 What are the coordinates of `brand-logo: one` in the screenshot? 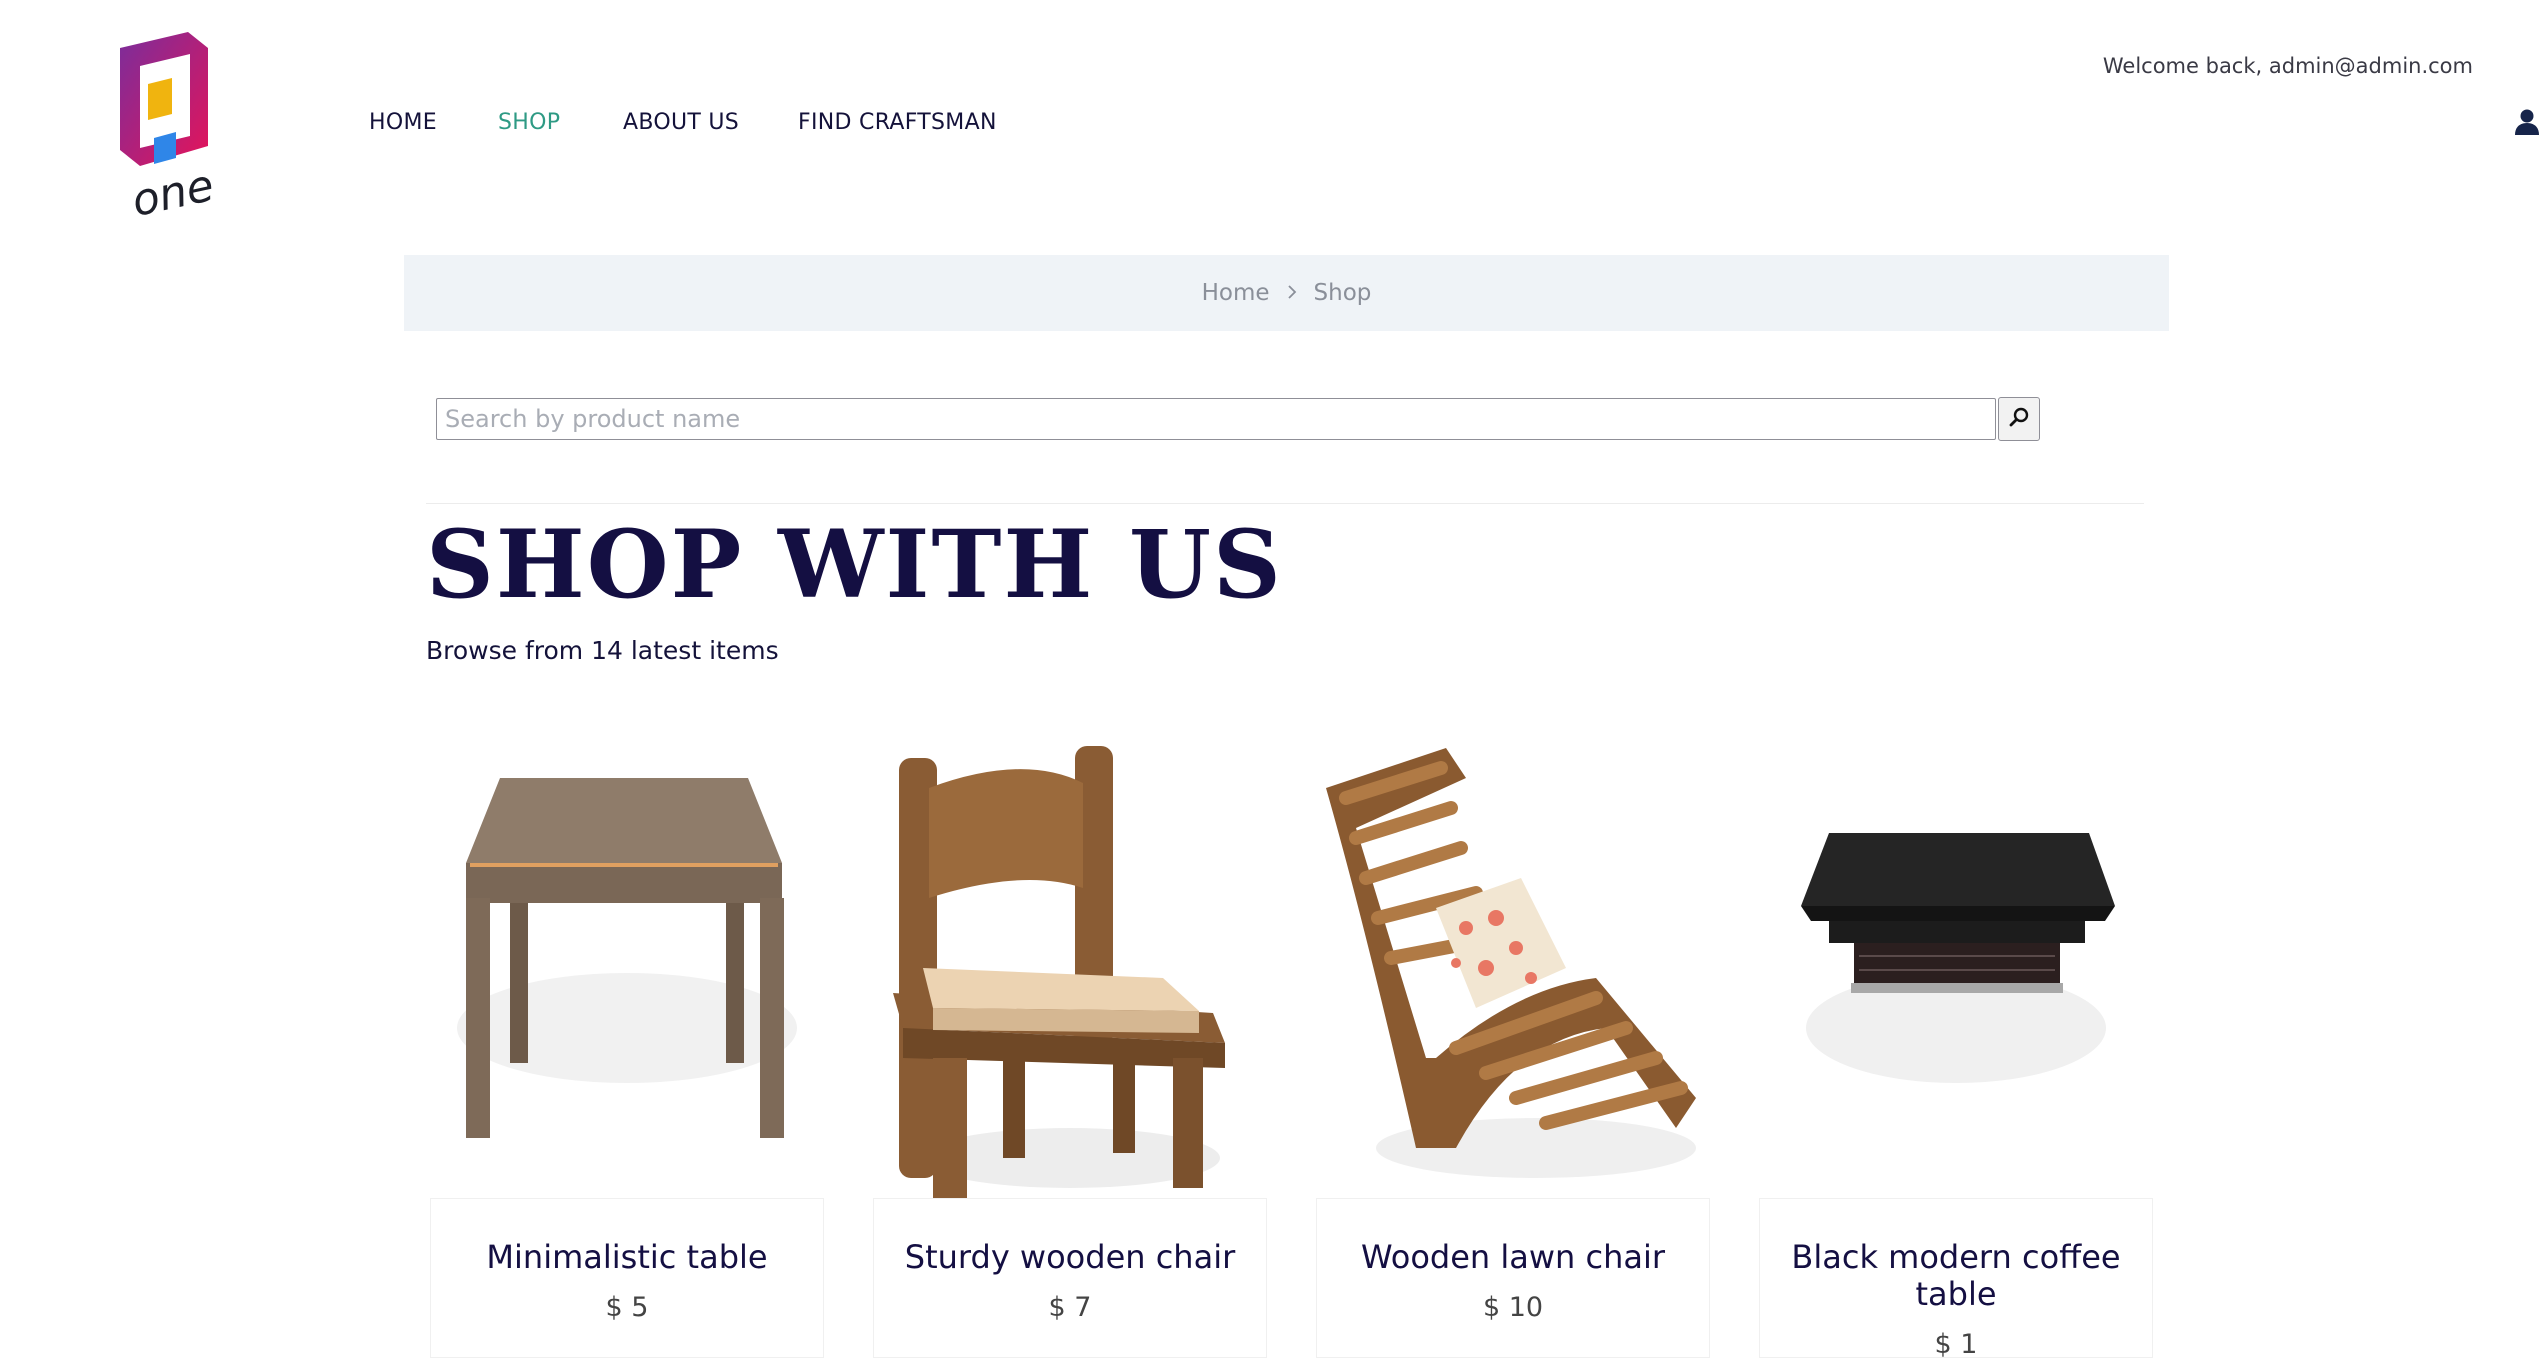 It's located at (165, 128).